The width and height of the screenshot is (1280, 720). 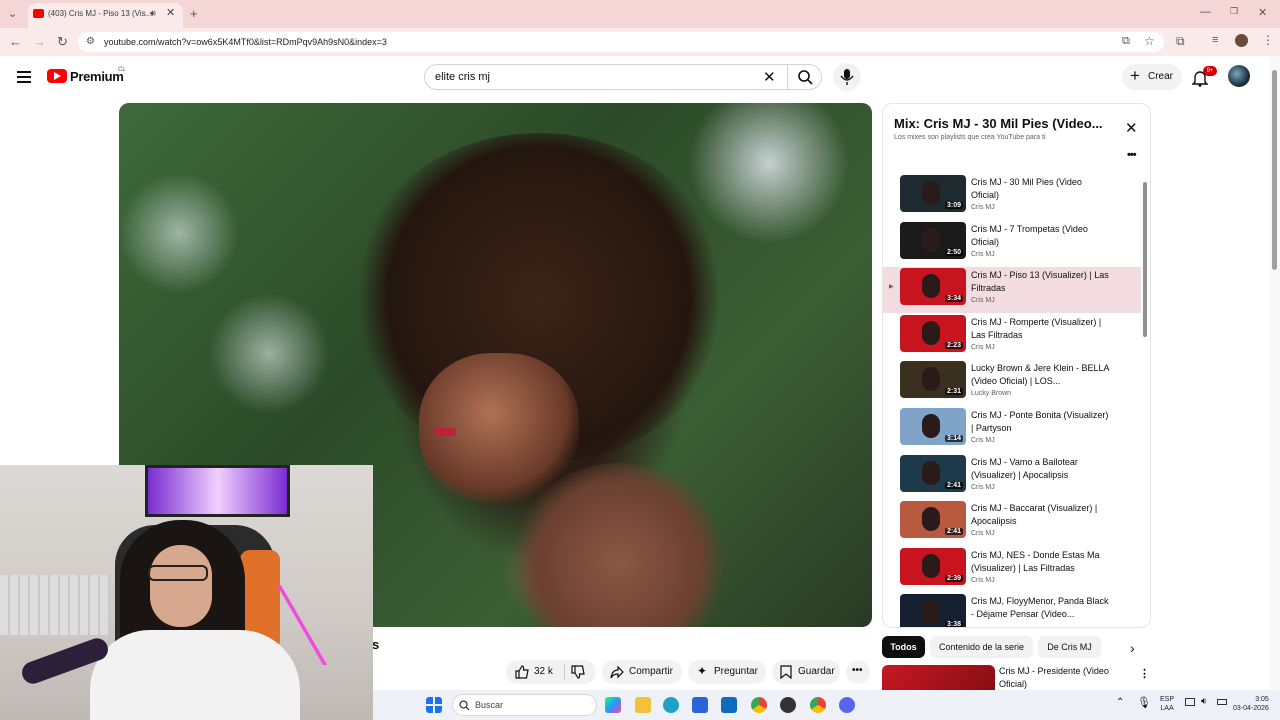 What do you see at coordinates (194, 13) in the screenshot?
I see `new-tab-icon: +` at bounding box center [194, 13].